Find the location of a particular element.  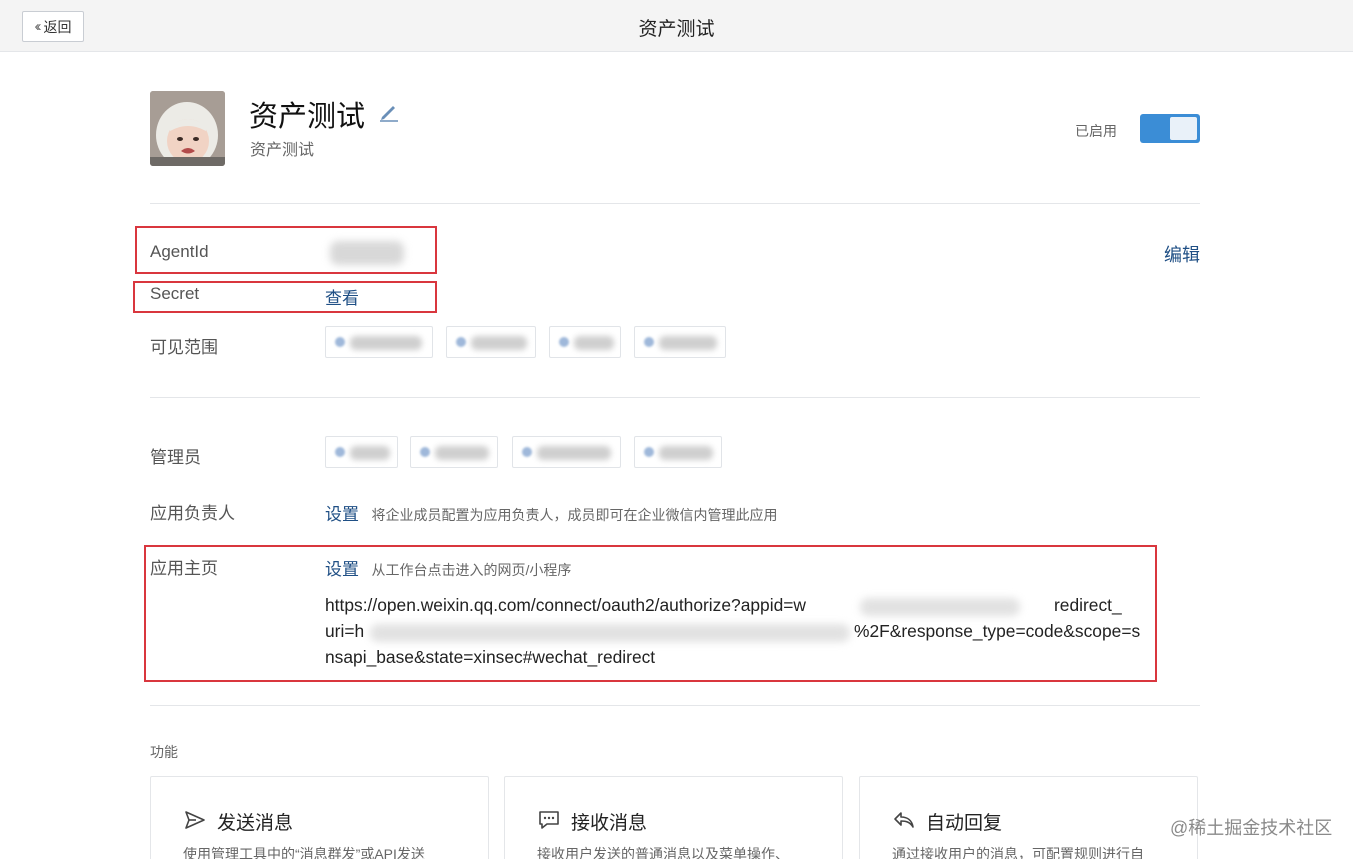

app-avatar is located at coordinates (187, 128).